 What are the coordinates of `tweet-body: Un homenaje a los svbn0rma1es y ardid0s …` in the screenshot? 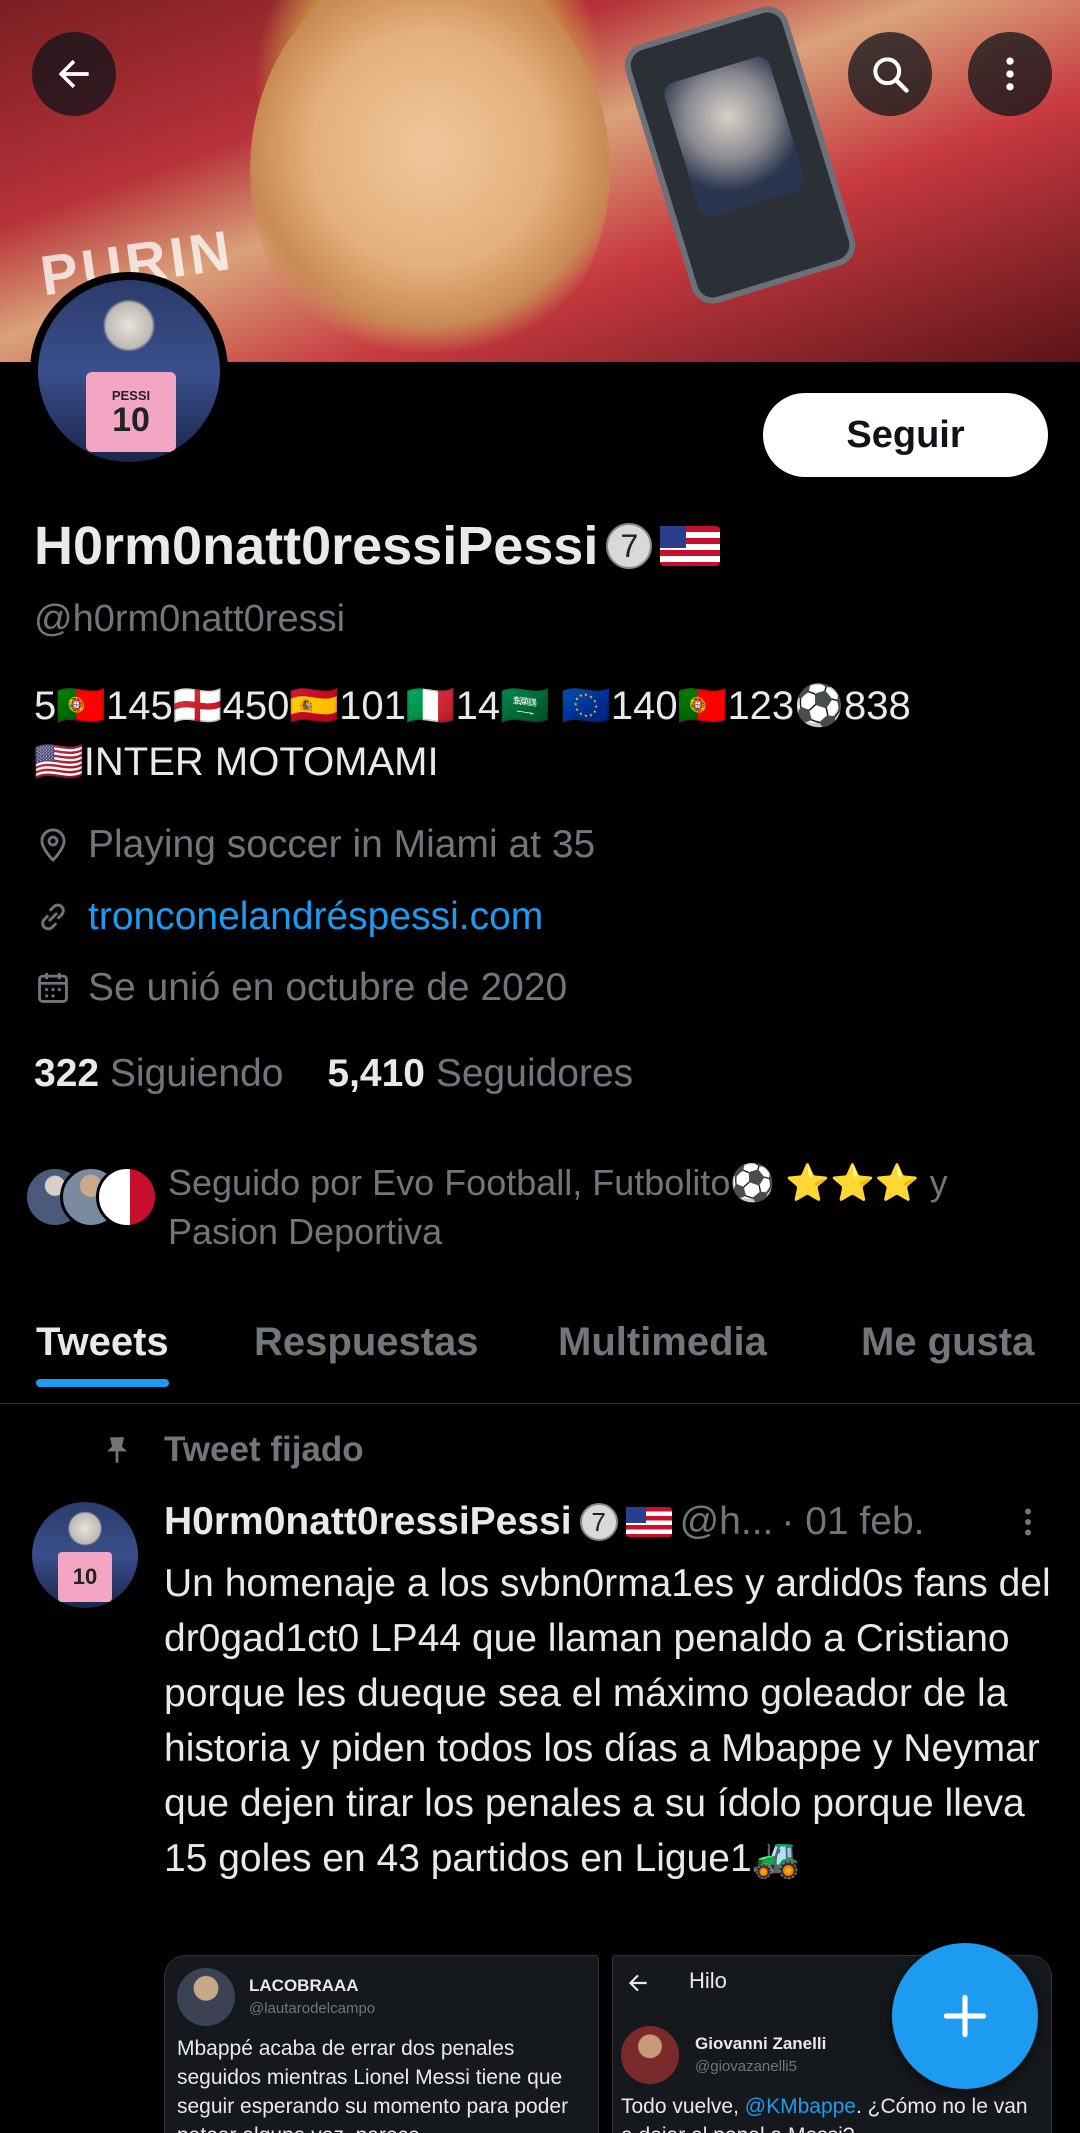 It's located at (607, 1721).